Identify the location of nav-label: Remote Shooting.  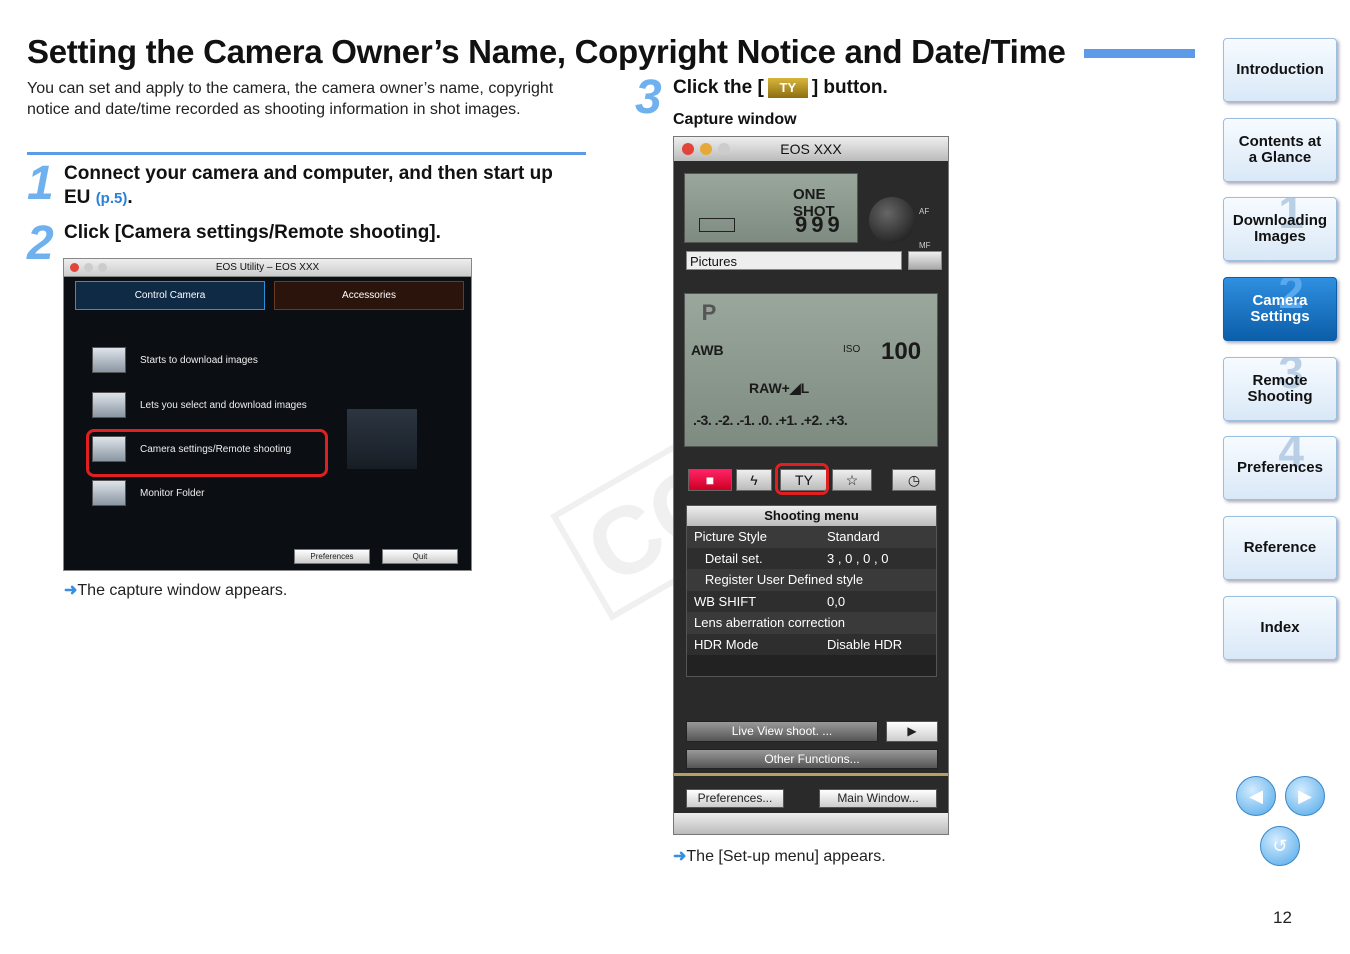
(1280, 388).